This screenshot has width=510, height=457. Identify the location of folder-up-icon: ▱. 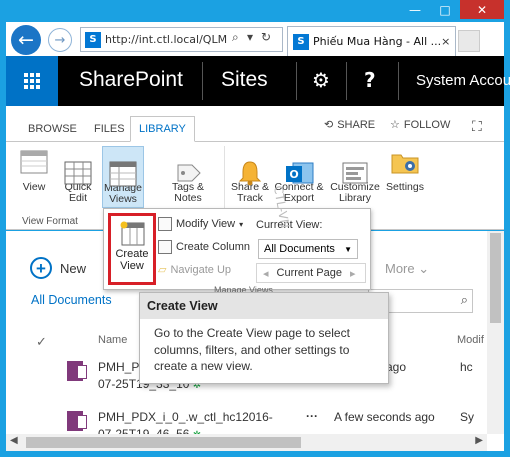
(162, 270).